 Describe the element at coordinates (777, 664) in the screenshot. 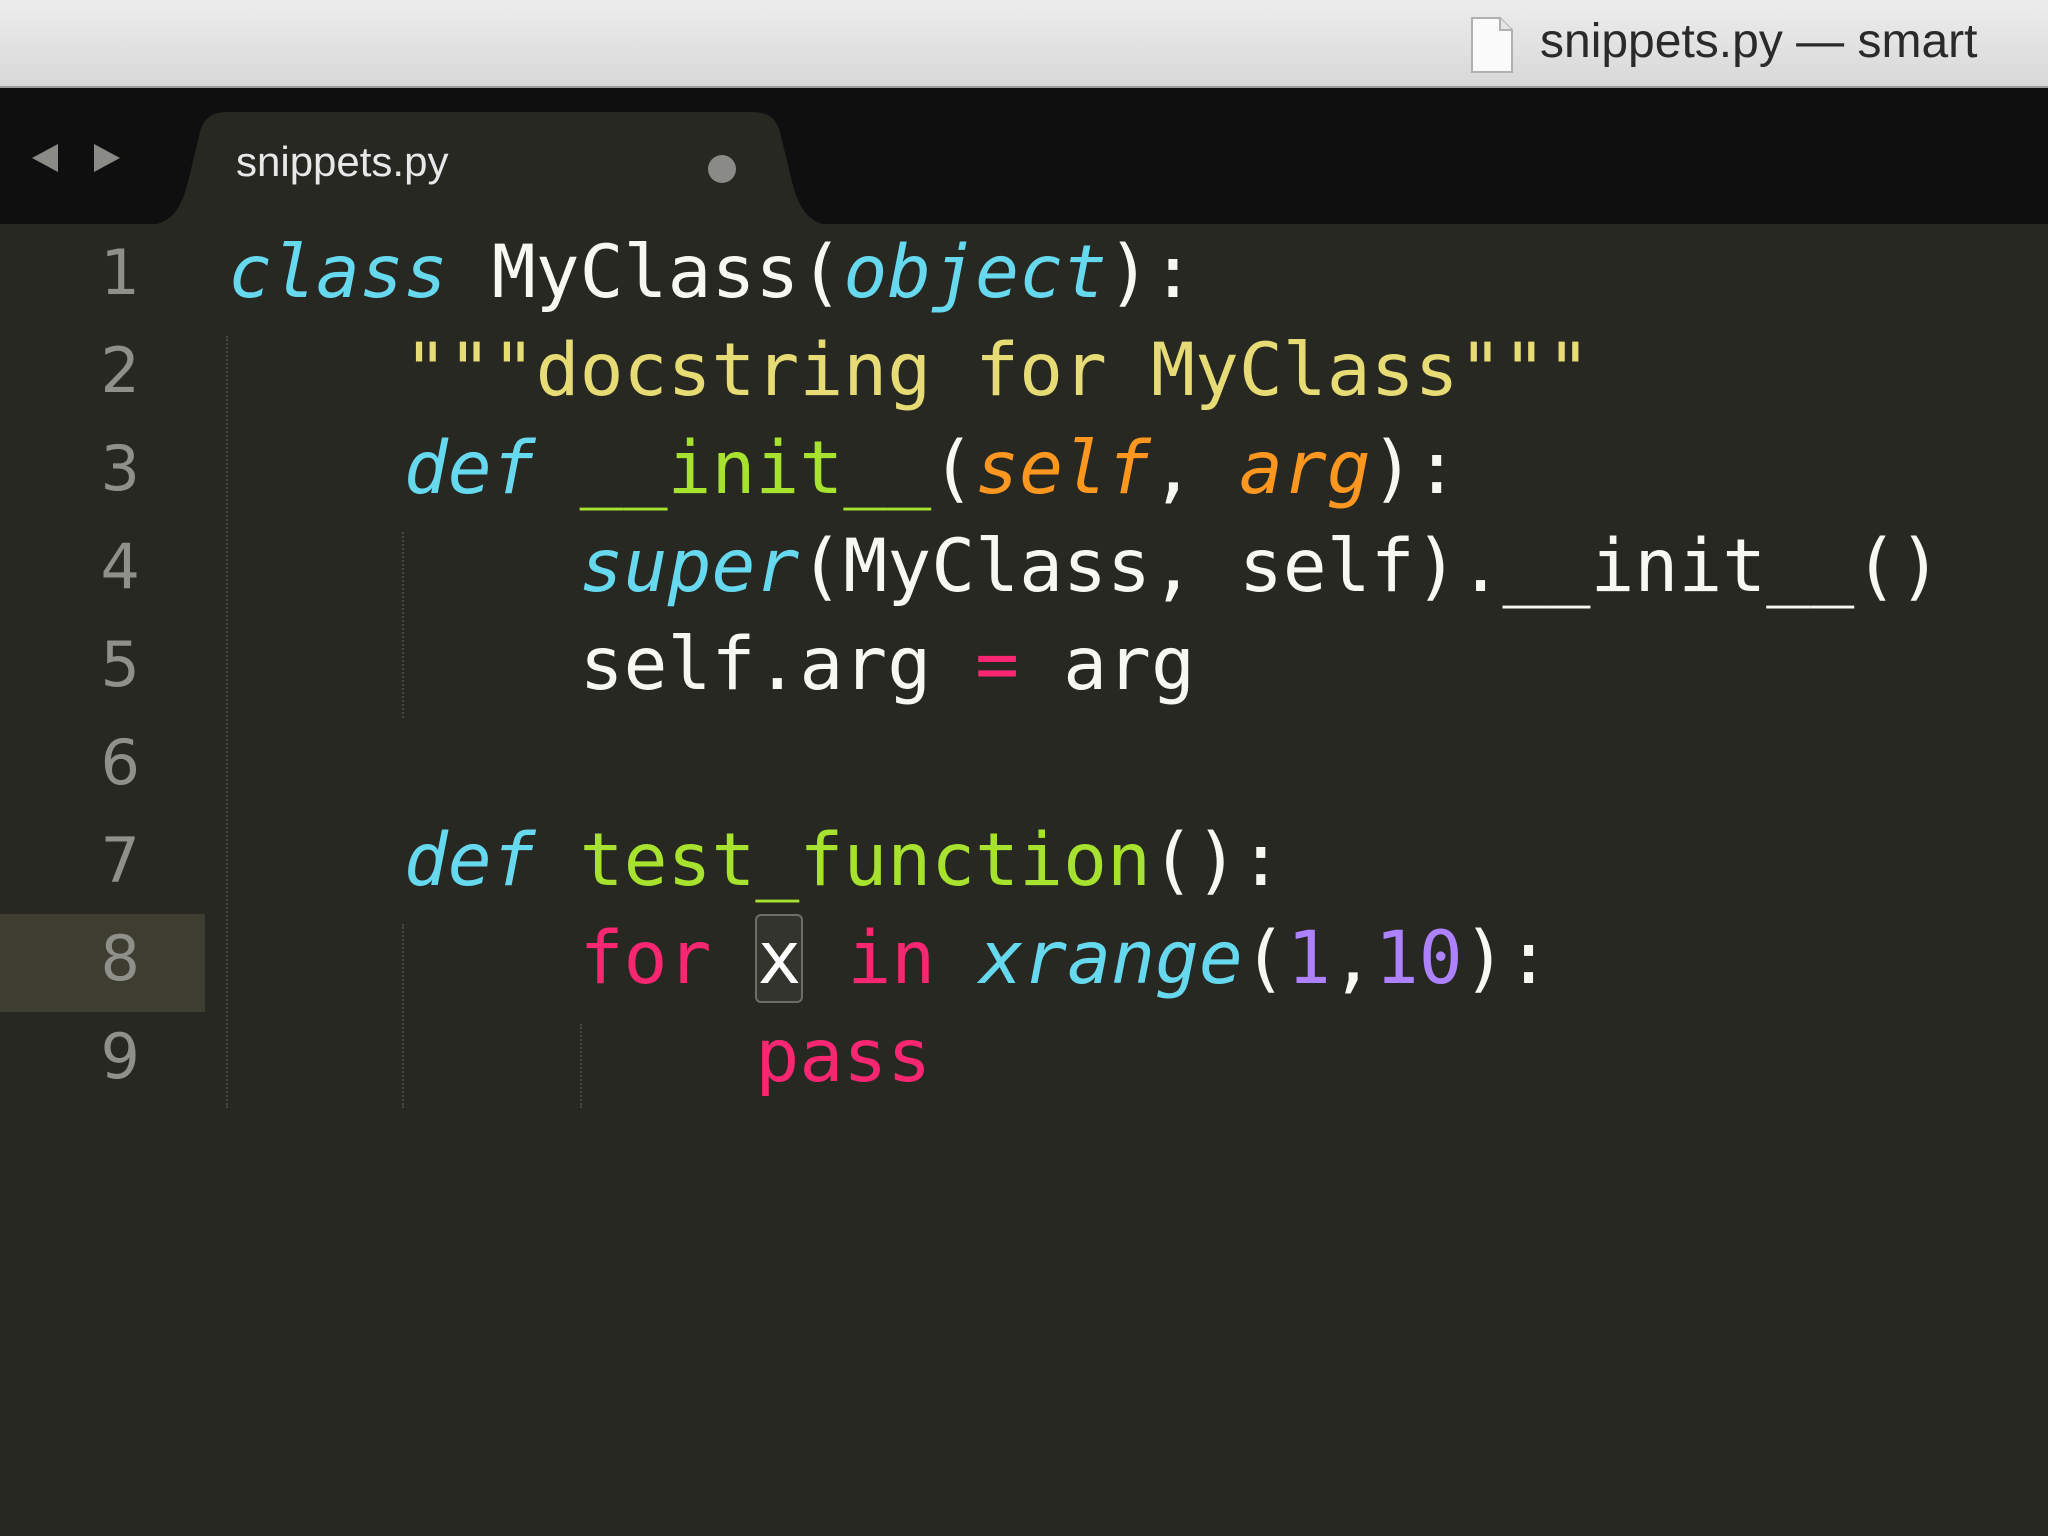

I see `code-token: self.arg` at that location.